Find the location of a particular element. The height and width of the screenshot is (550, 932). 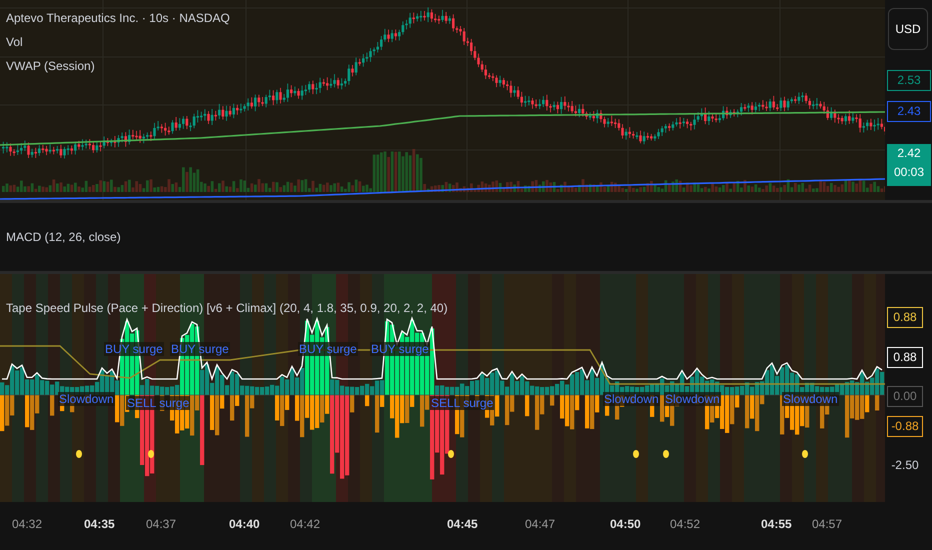

price-tag: 2.43 is located at coordinates (909, 111).